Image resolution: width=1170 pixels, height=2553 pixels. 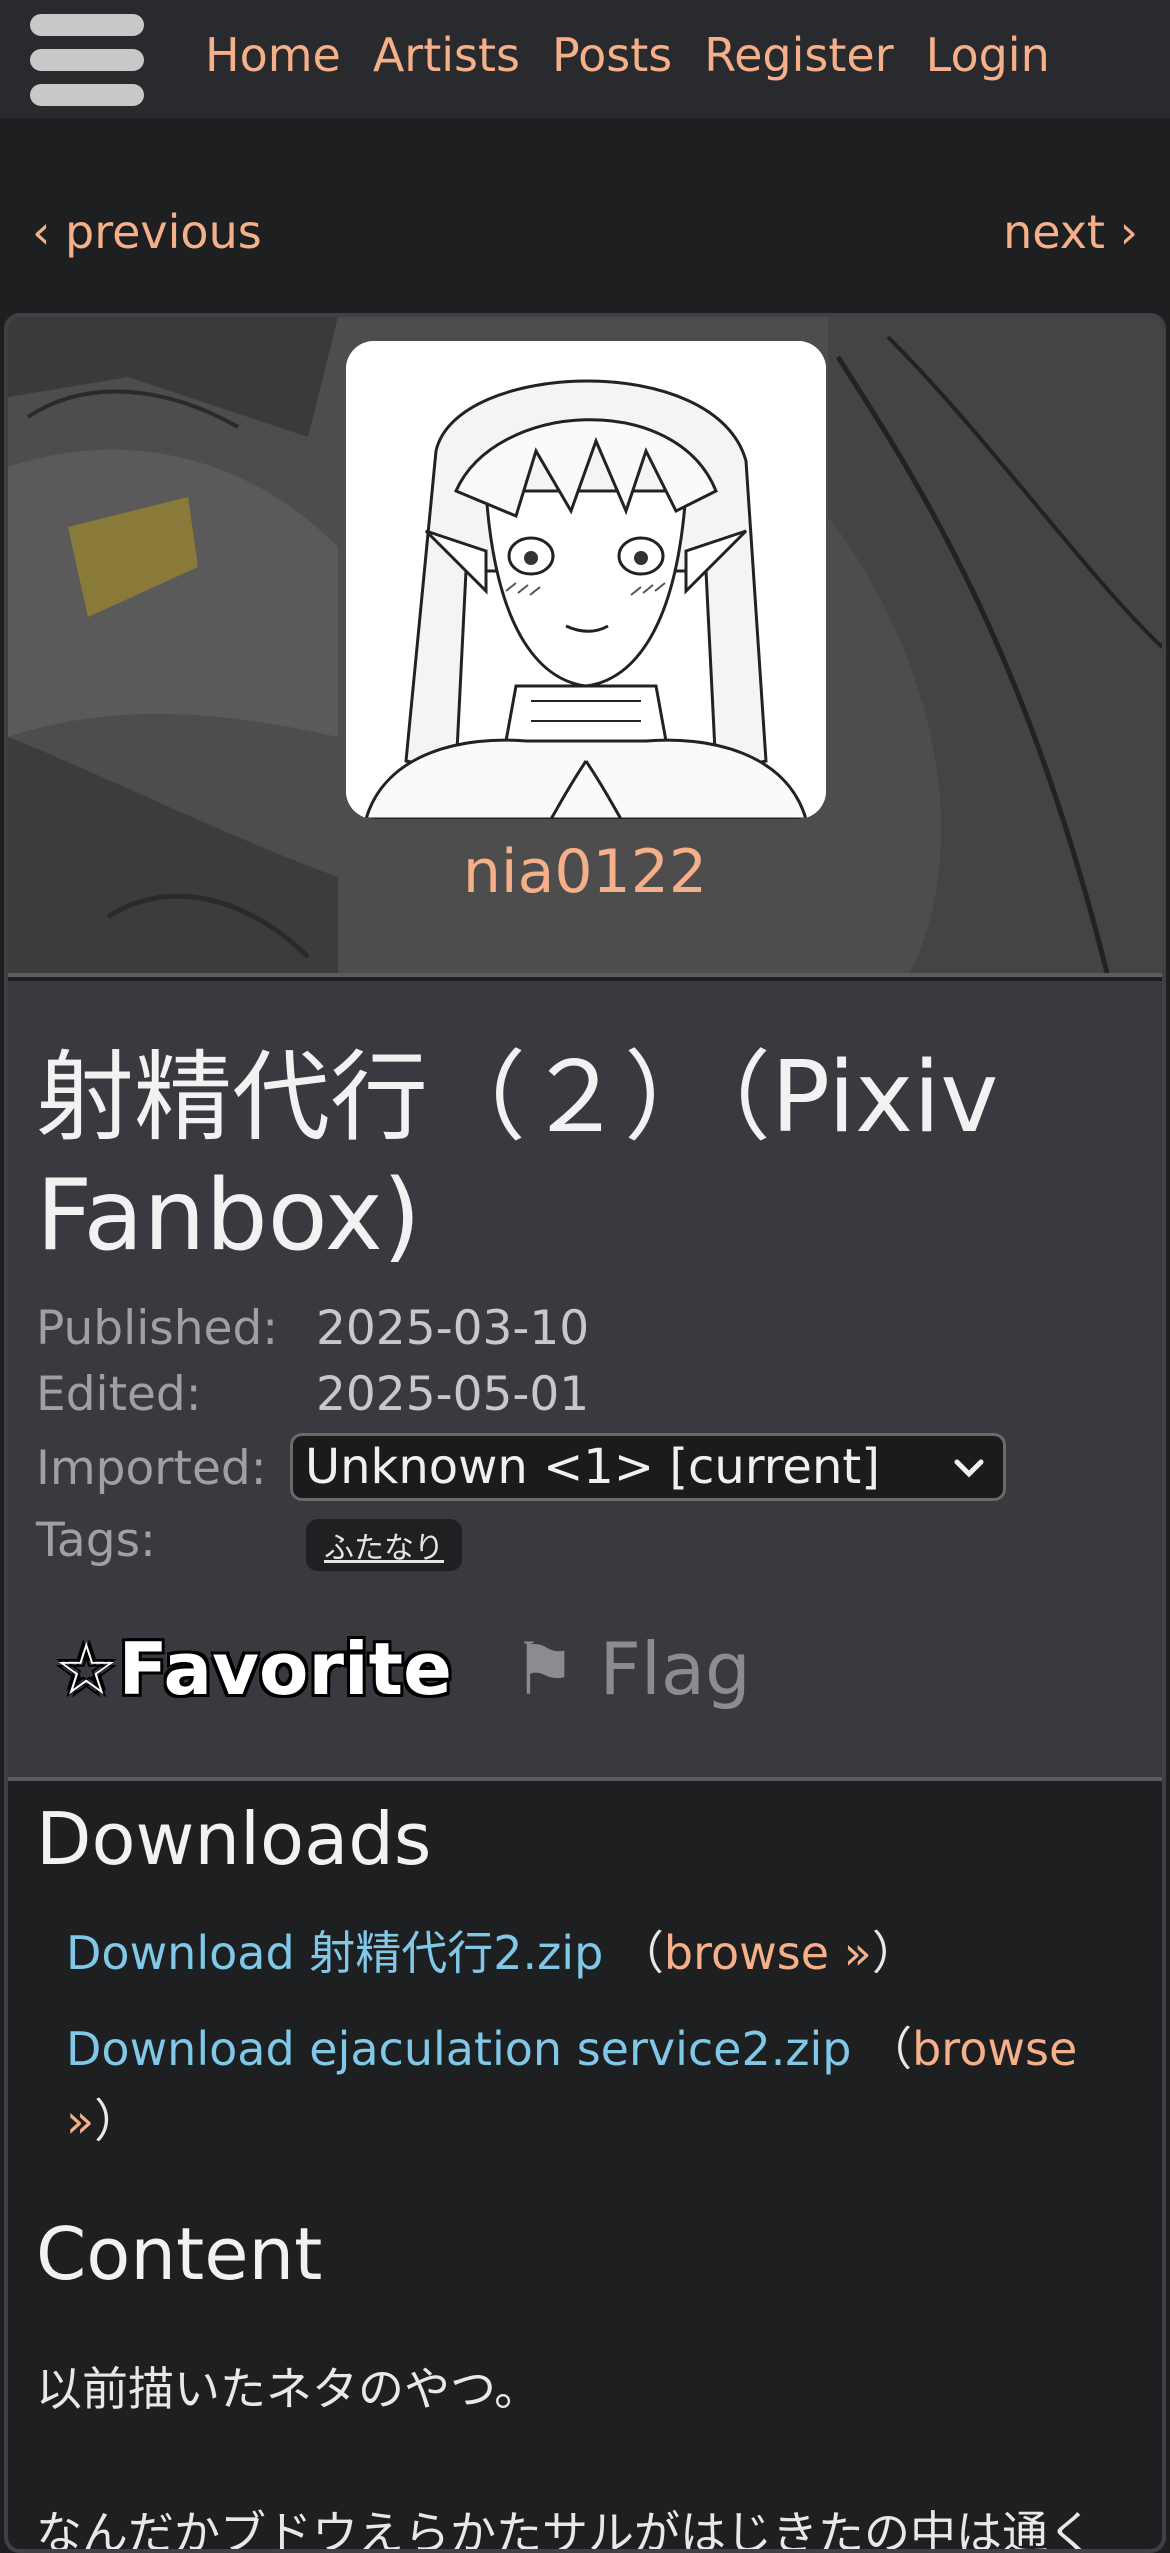 What do you see at coordinates (288, 2389) in the screenshot?
I see `content-paragraph: 以前描いたネタのやつ。` at bounding box center [288, 2389].